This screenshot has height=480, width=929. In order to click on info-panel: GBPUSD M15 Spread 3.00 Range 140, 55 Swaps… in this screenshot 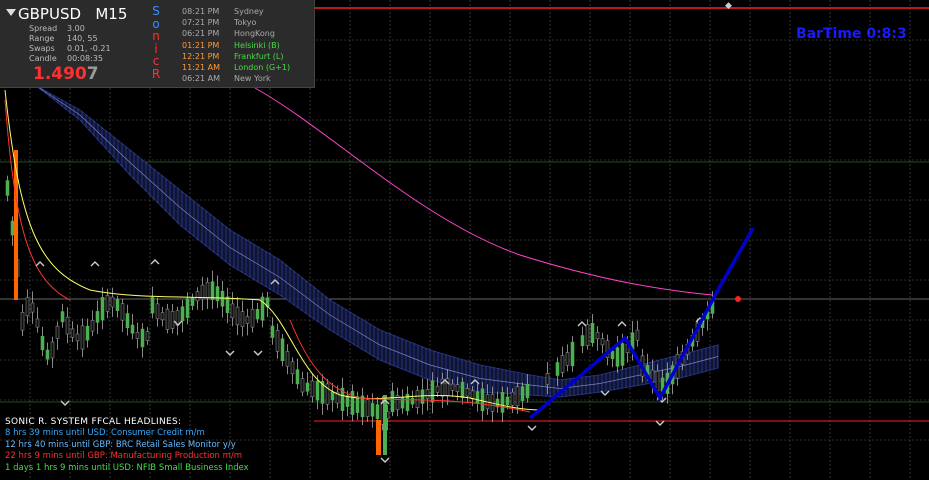, I will do `click(157, 44)`.